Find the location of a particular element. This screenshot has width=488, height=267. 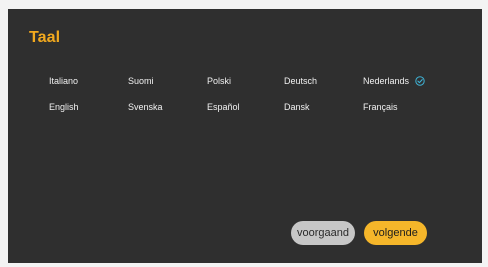

language-label: Polski is located at coordinates (219, 81).